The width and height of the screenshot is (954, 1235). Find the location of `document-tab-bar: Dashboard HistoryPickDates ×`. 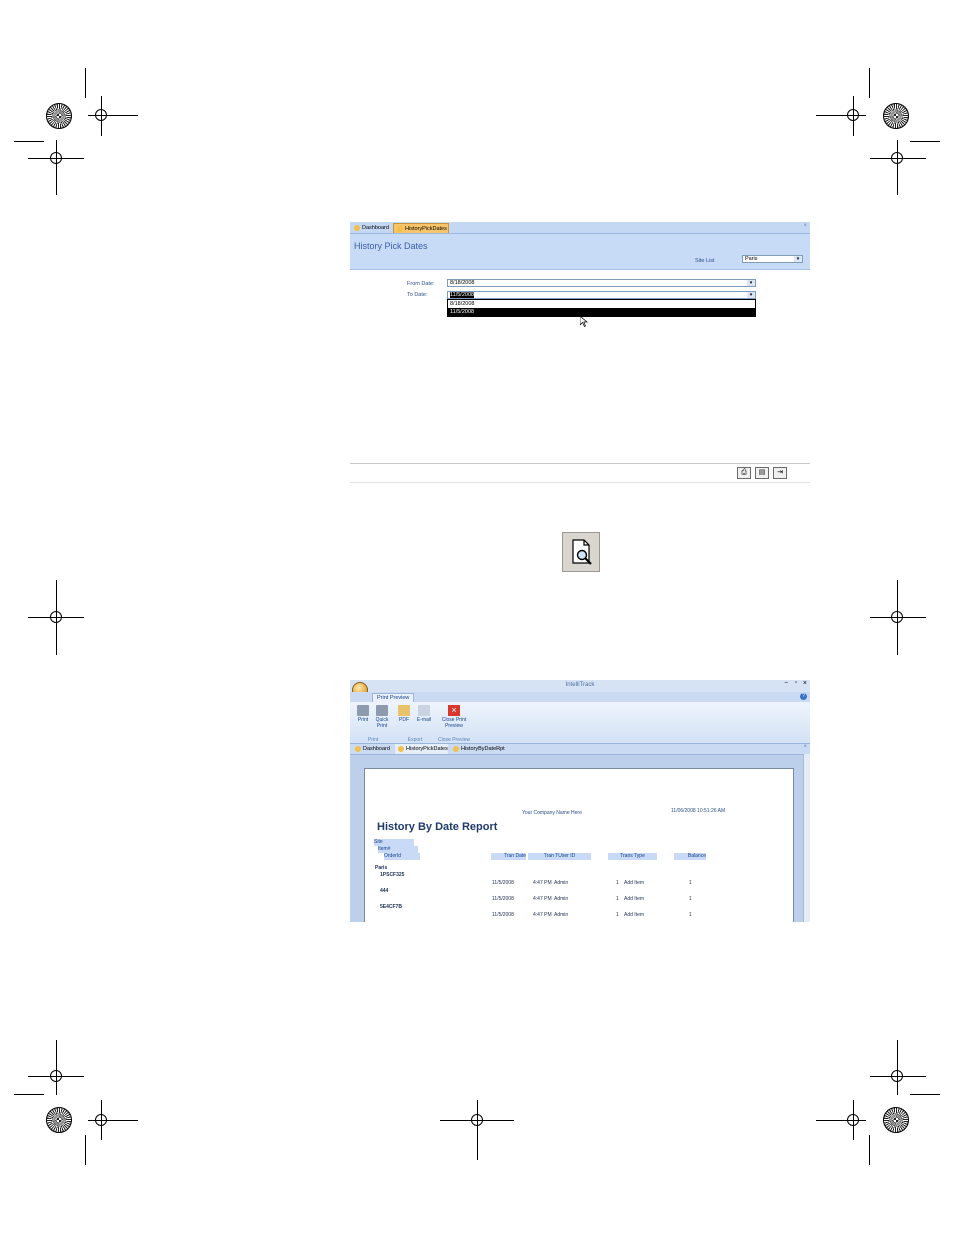

document-tab-bar: Dashboard HistoryPickDates × is located at coordinates (580, 228).